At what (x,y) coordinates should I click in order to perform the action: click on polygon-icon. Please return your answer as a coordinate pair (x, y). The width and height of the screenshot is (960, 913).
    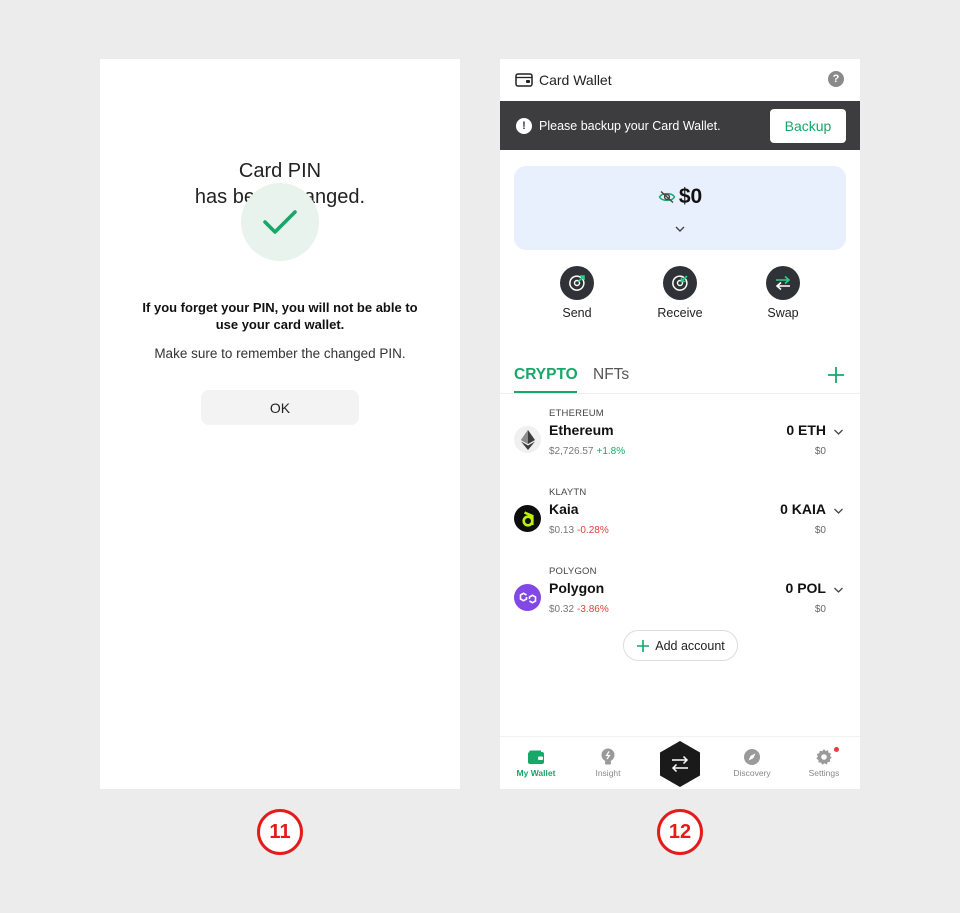
    Looking at the image, I should click on (527, 597).